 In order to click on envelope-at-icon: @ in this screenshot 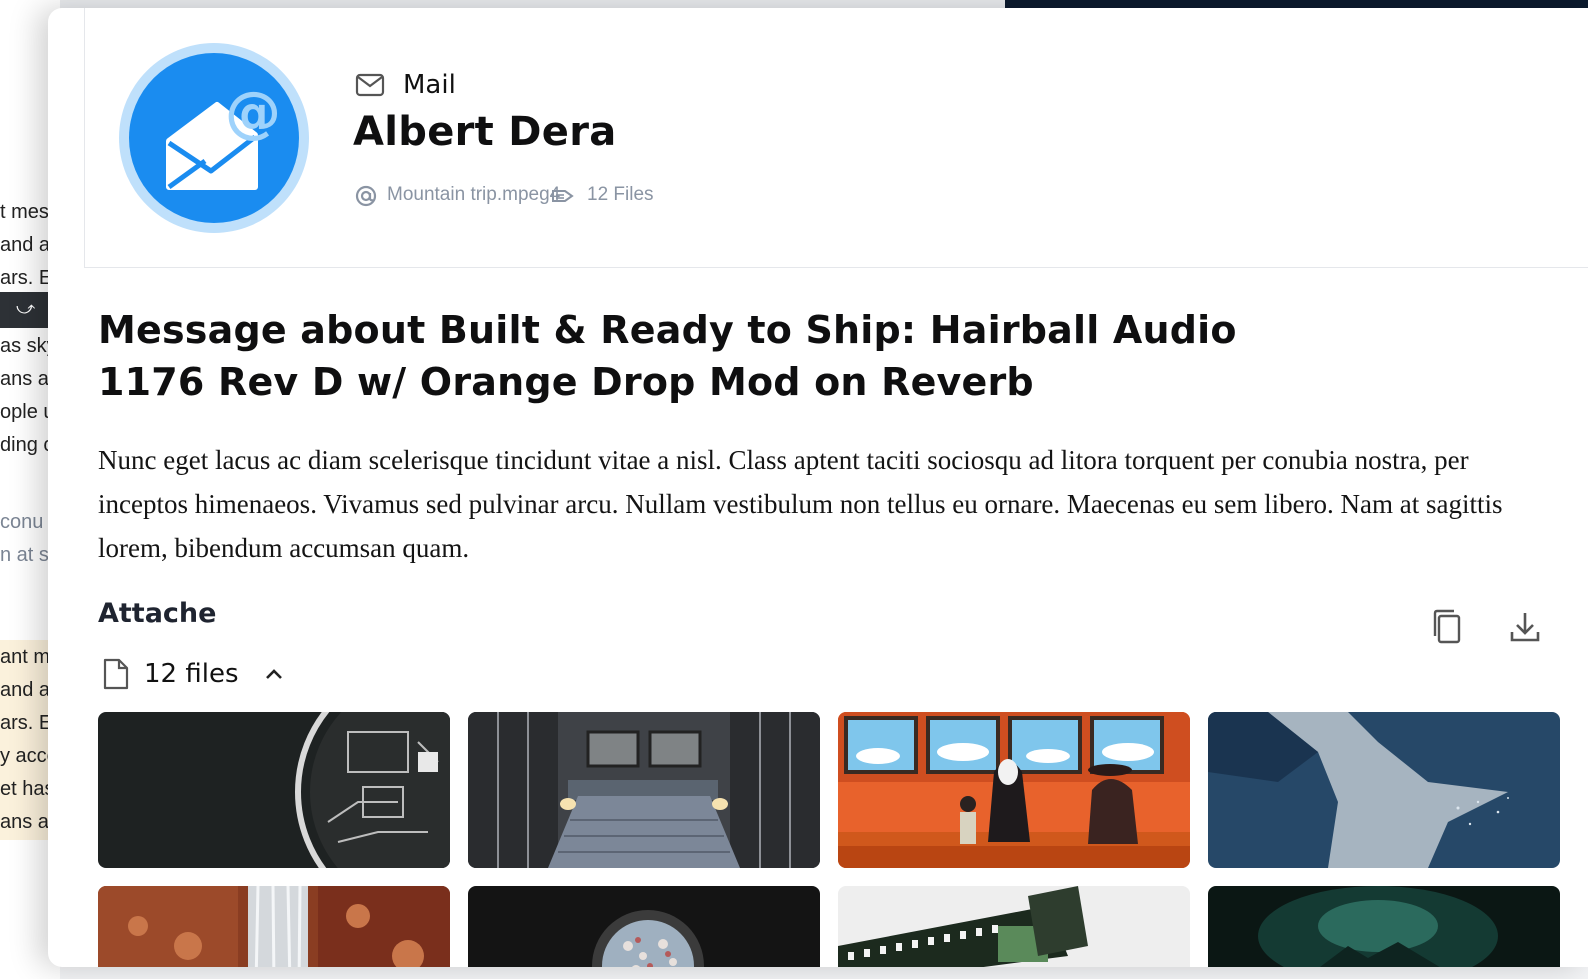, I will do `click(223, 135)`.